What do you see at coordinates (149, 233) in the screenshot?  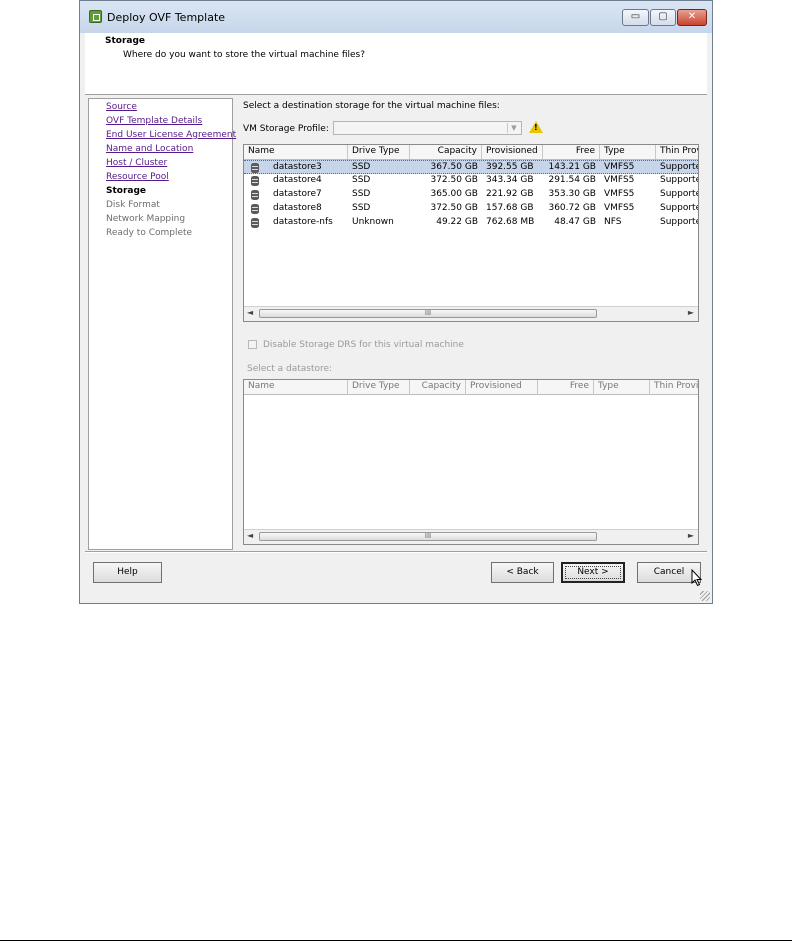 I see `step-ready-to-complete: Ready to Complete` at bounding box center [149, 233].